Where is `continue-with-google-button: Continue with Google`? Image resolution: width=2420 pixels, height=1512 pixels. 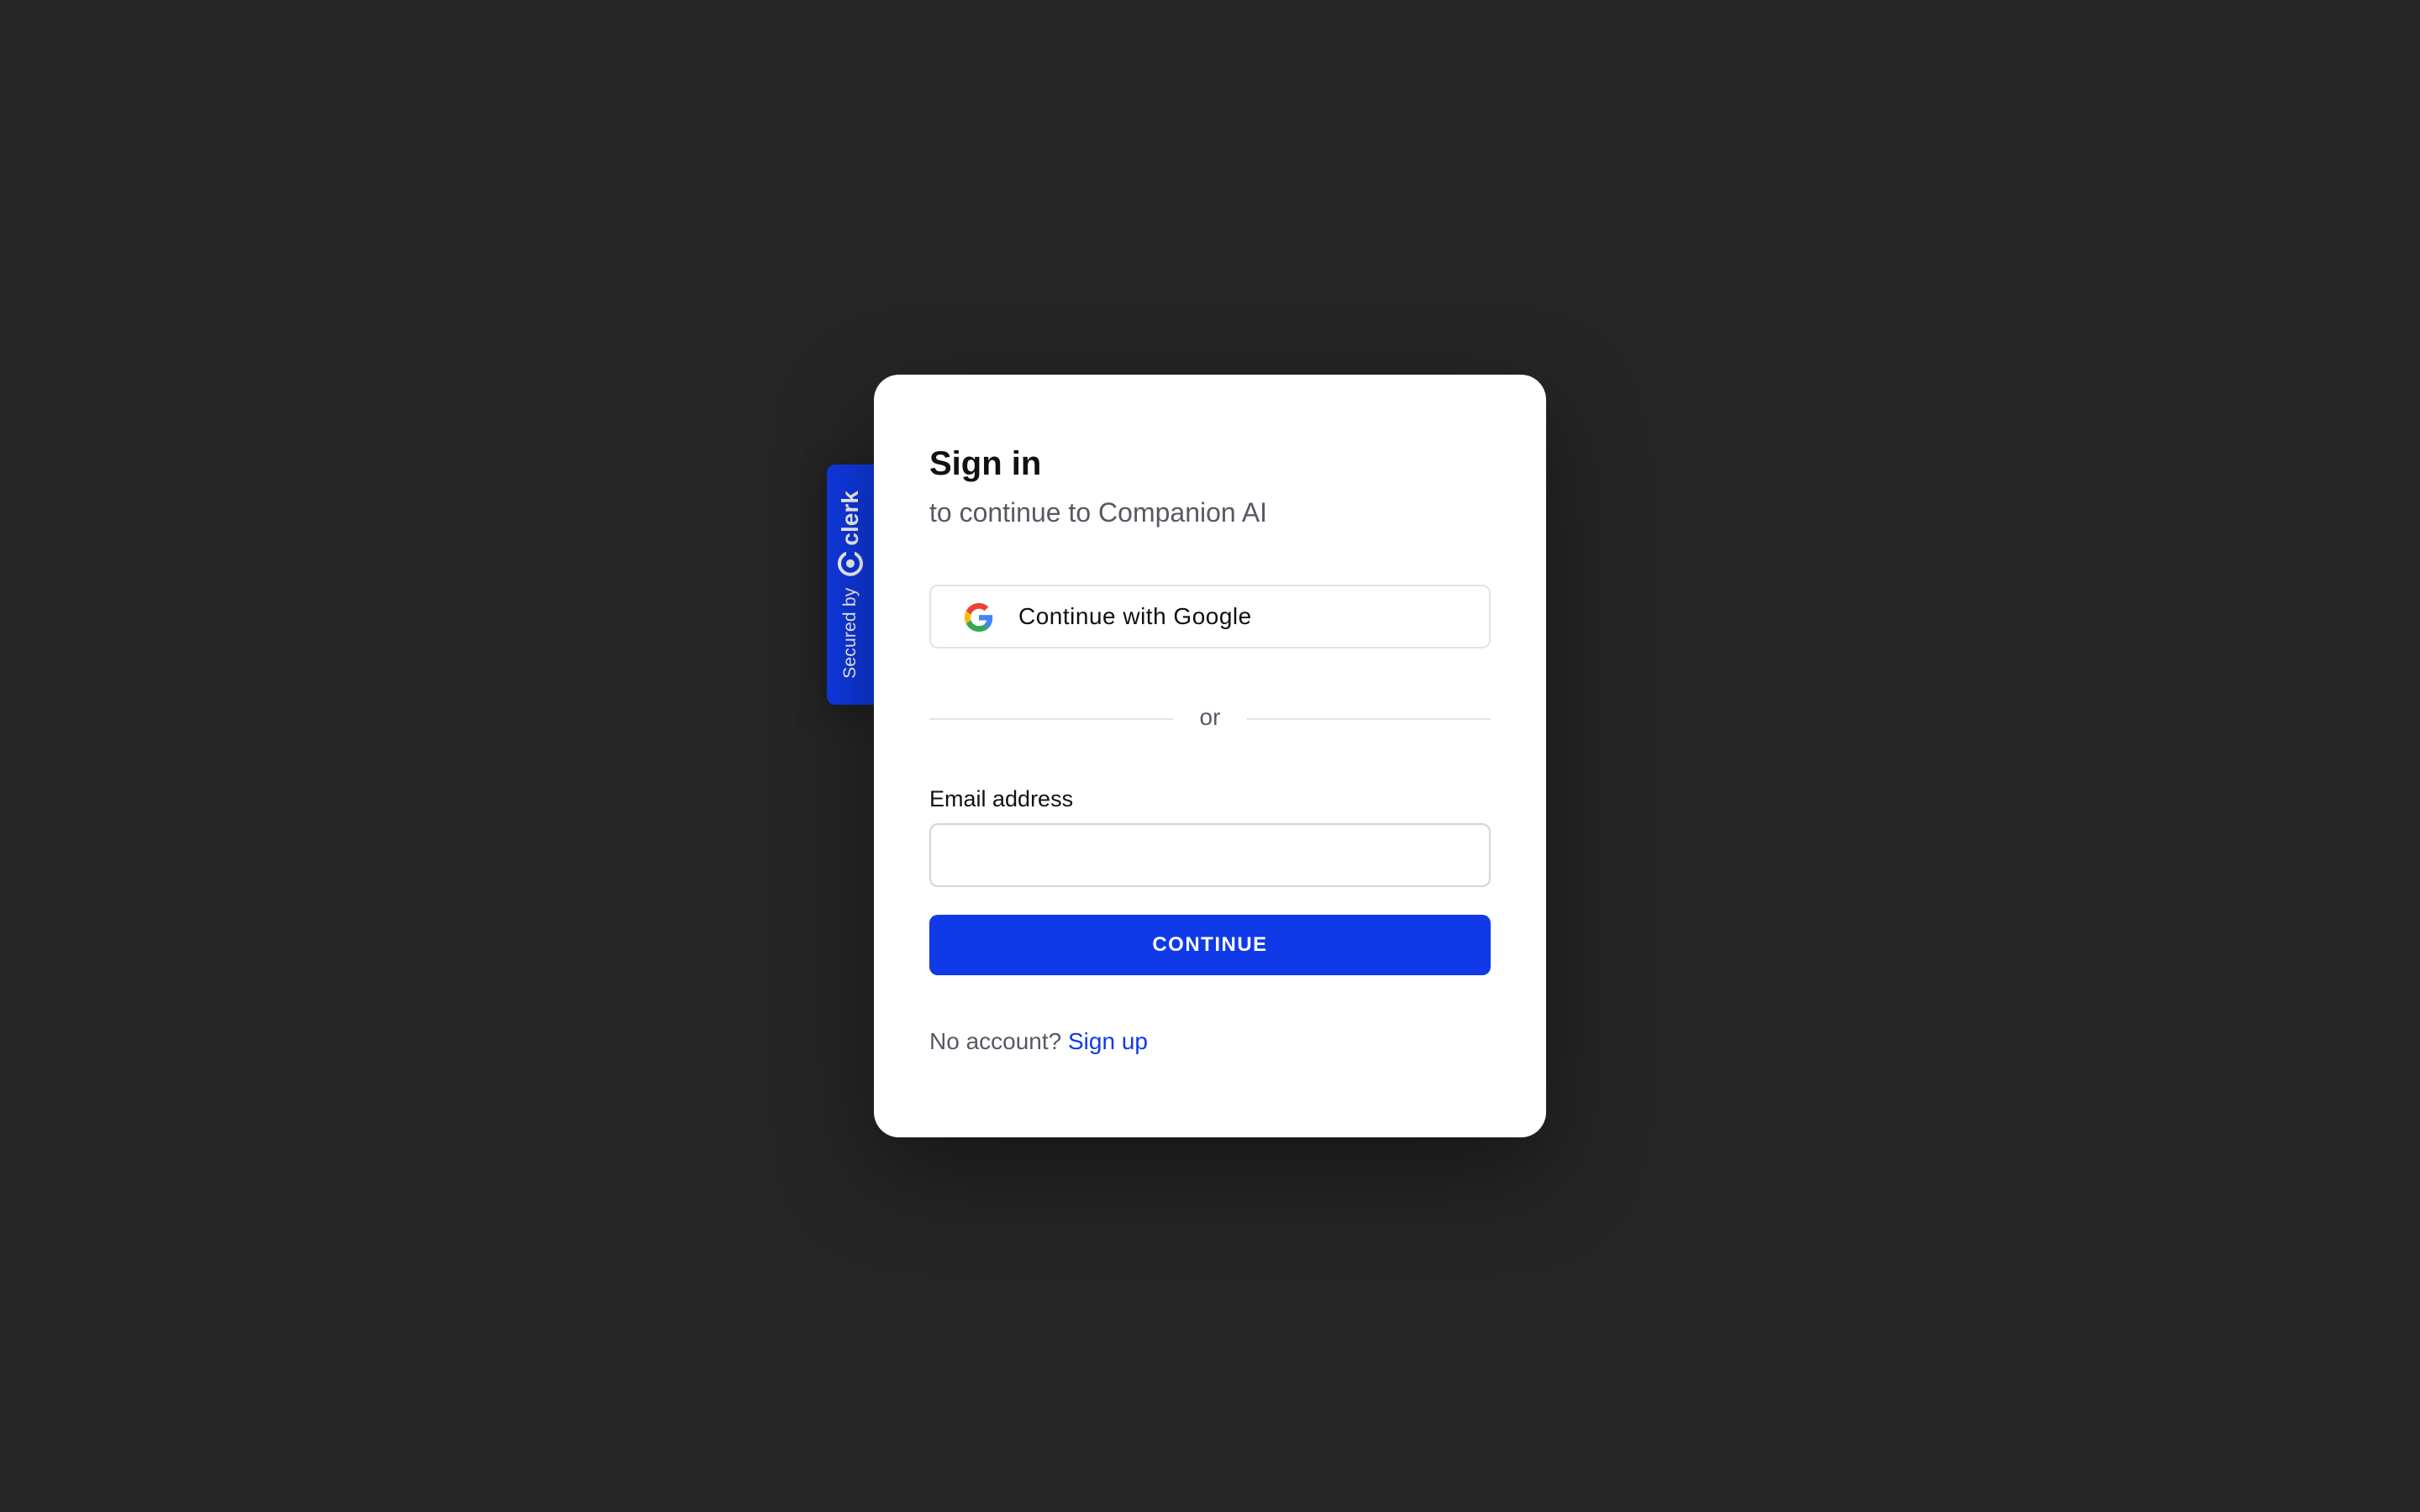
continue-with-google-button: Continue with Google is located at coordinates (1210, 616).